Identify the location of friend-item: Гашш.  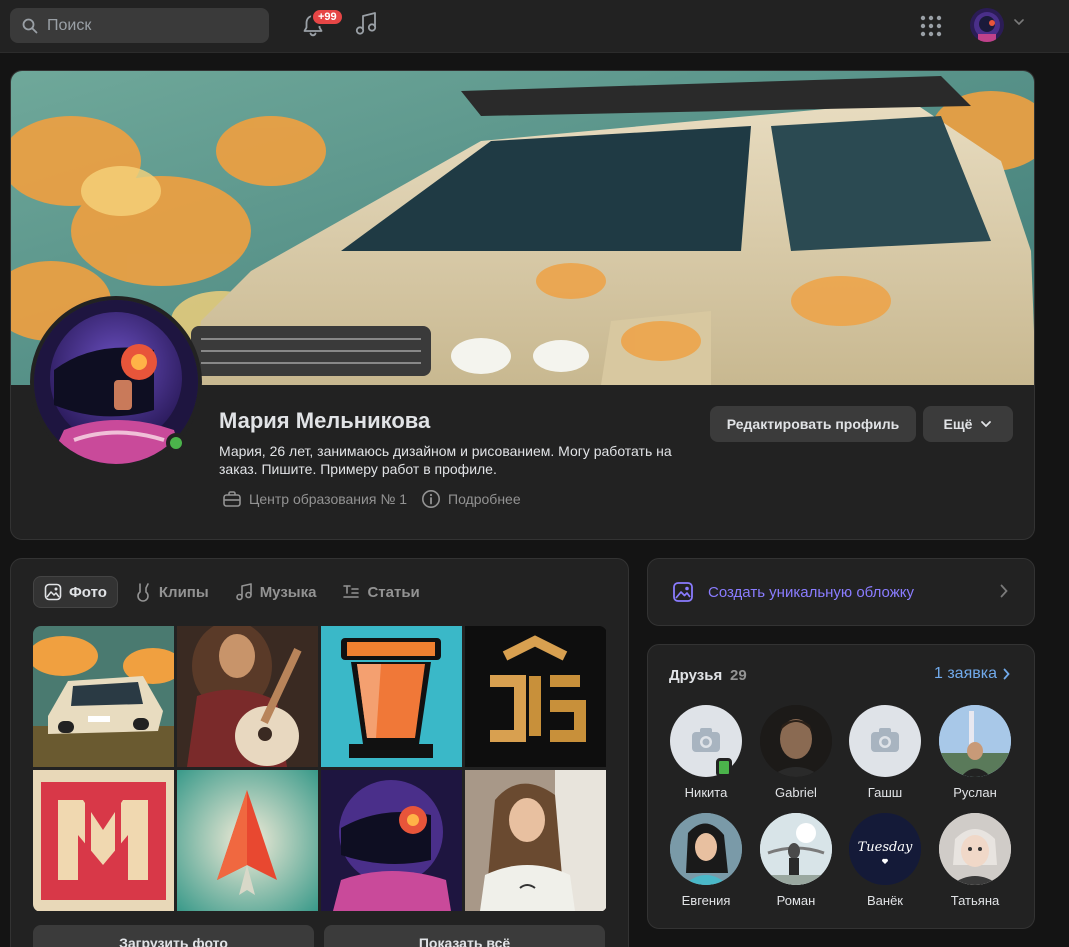
(885, 752).